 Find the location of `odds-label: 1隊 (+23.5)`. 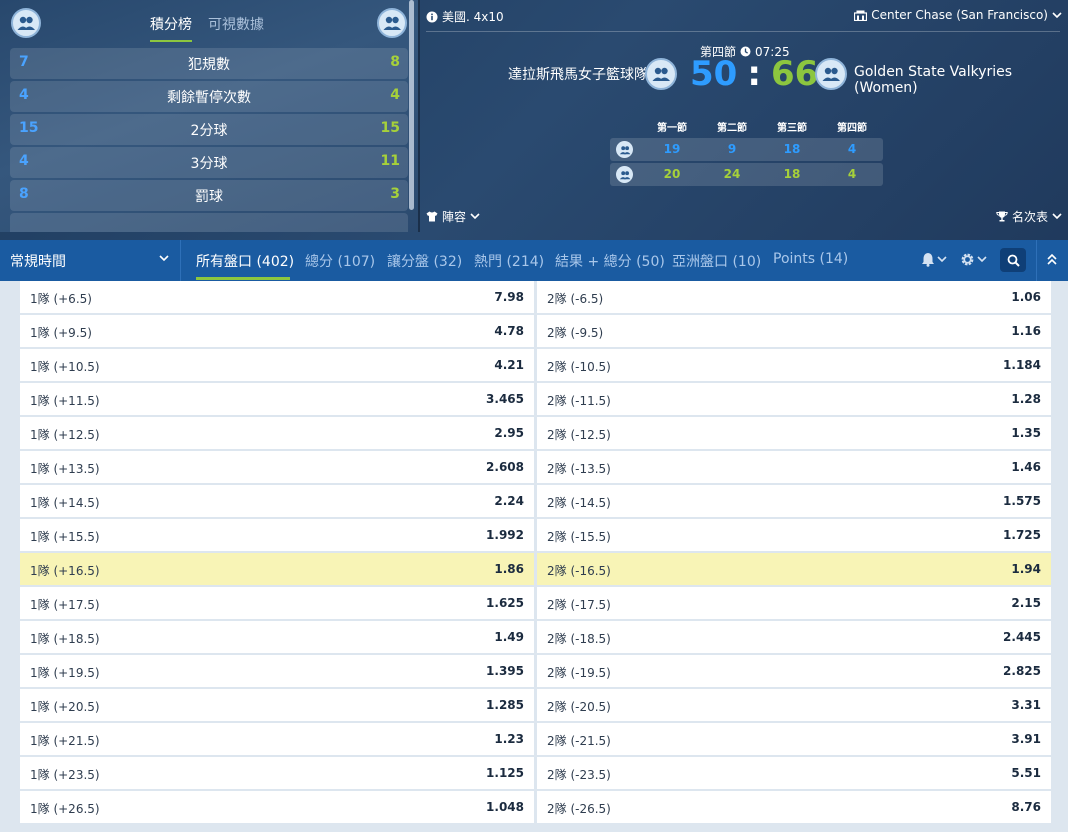

odds-label: 1隊 (+23.5) is located at coordinates (65, 775).